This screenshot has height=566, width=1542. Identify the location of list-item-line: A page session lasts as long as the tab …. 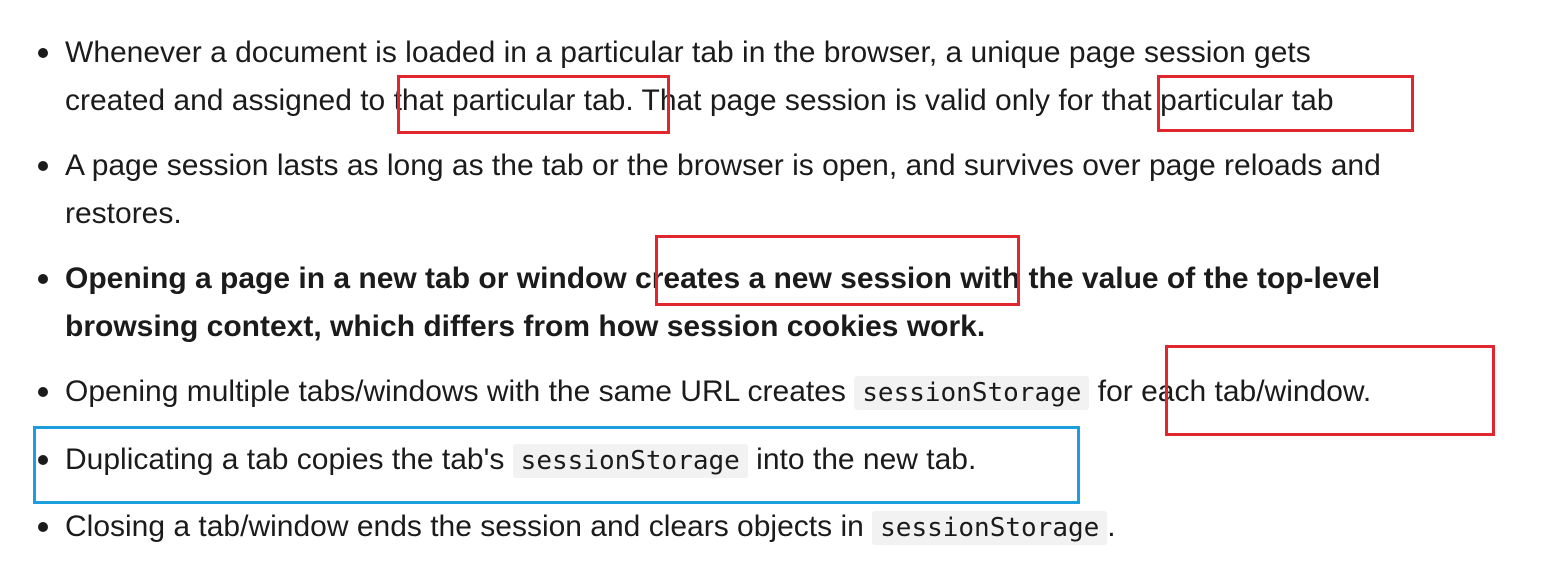
(723, 165).